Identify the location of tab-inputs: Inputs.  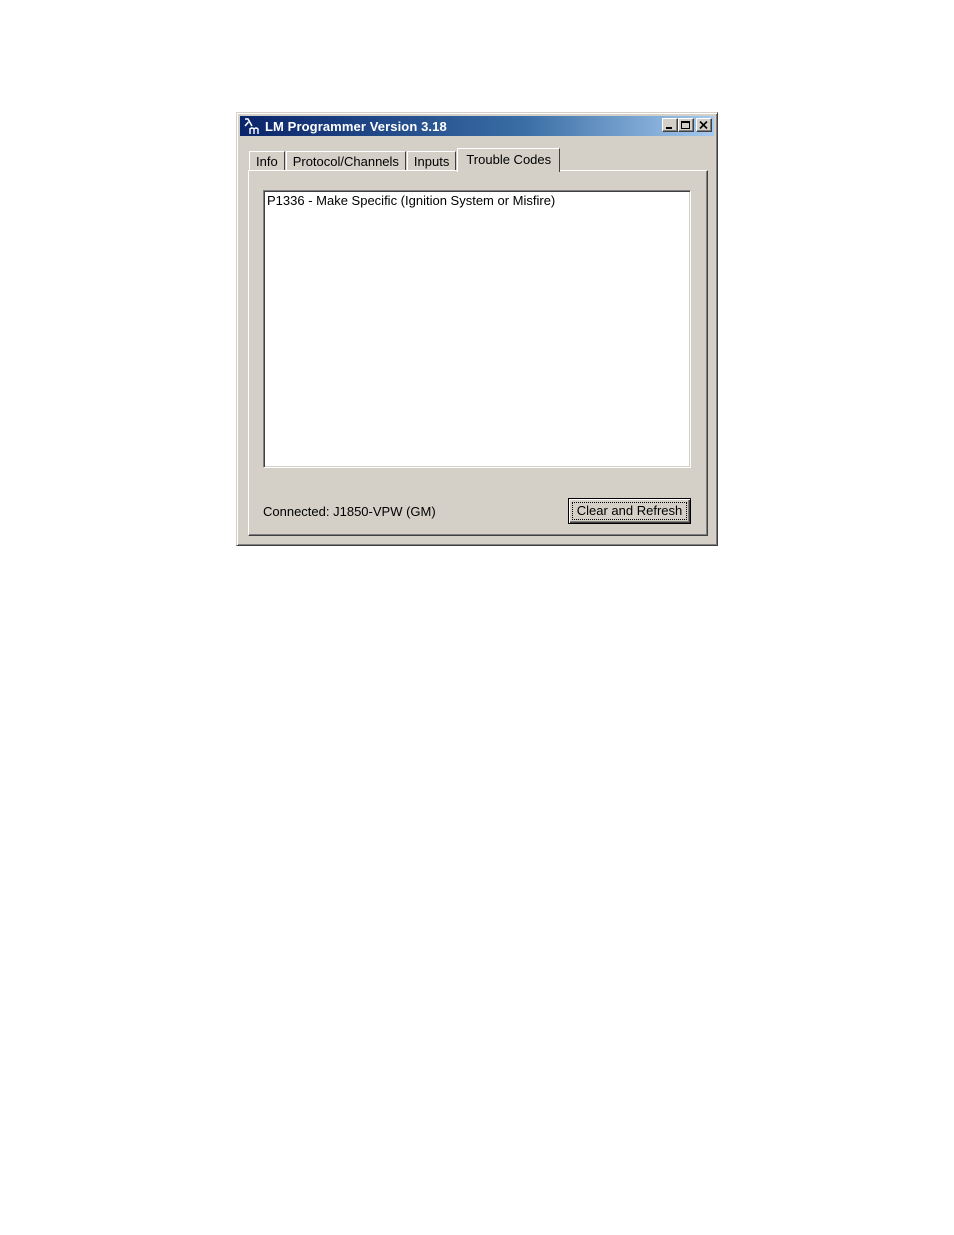
(431, 161).